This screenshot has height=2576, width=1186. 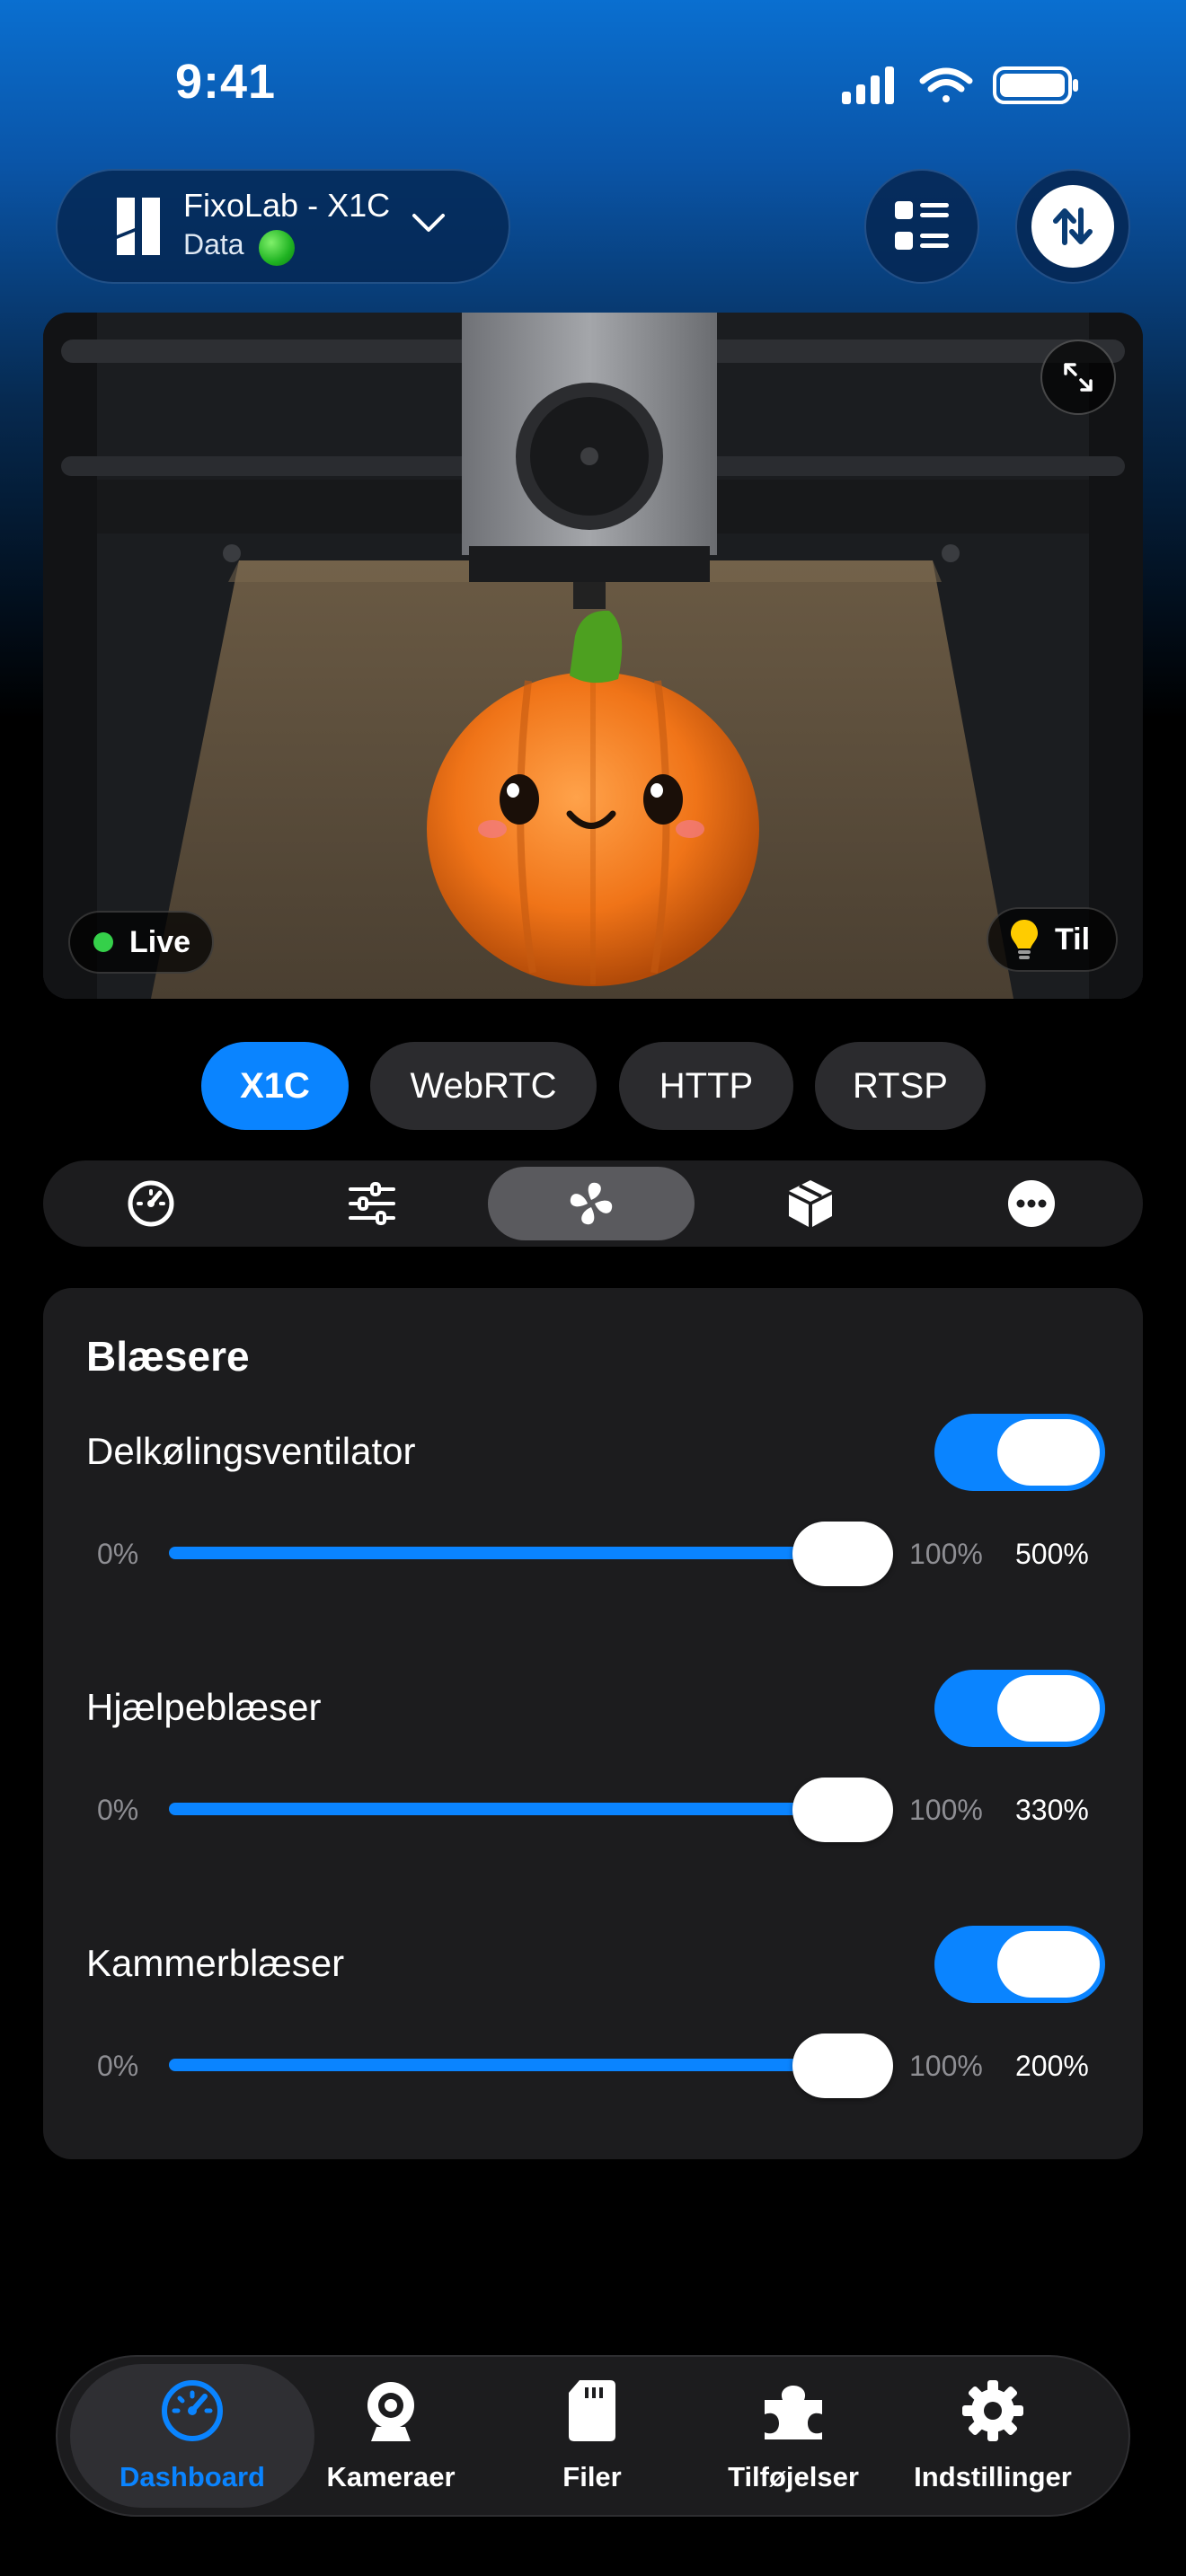 What do you see at coordinates (1019, 1452) in the screenshot?
I see `fan-toggle-part-cooling` at bounding box center [1019, 1452].